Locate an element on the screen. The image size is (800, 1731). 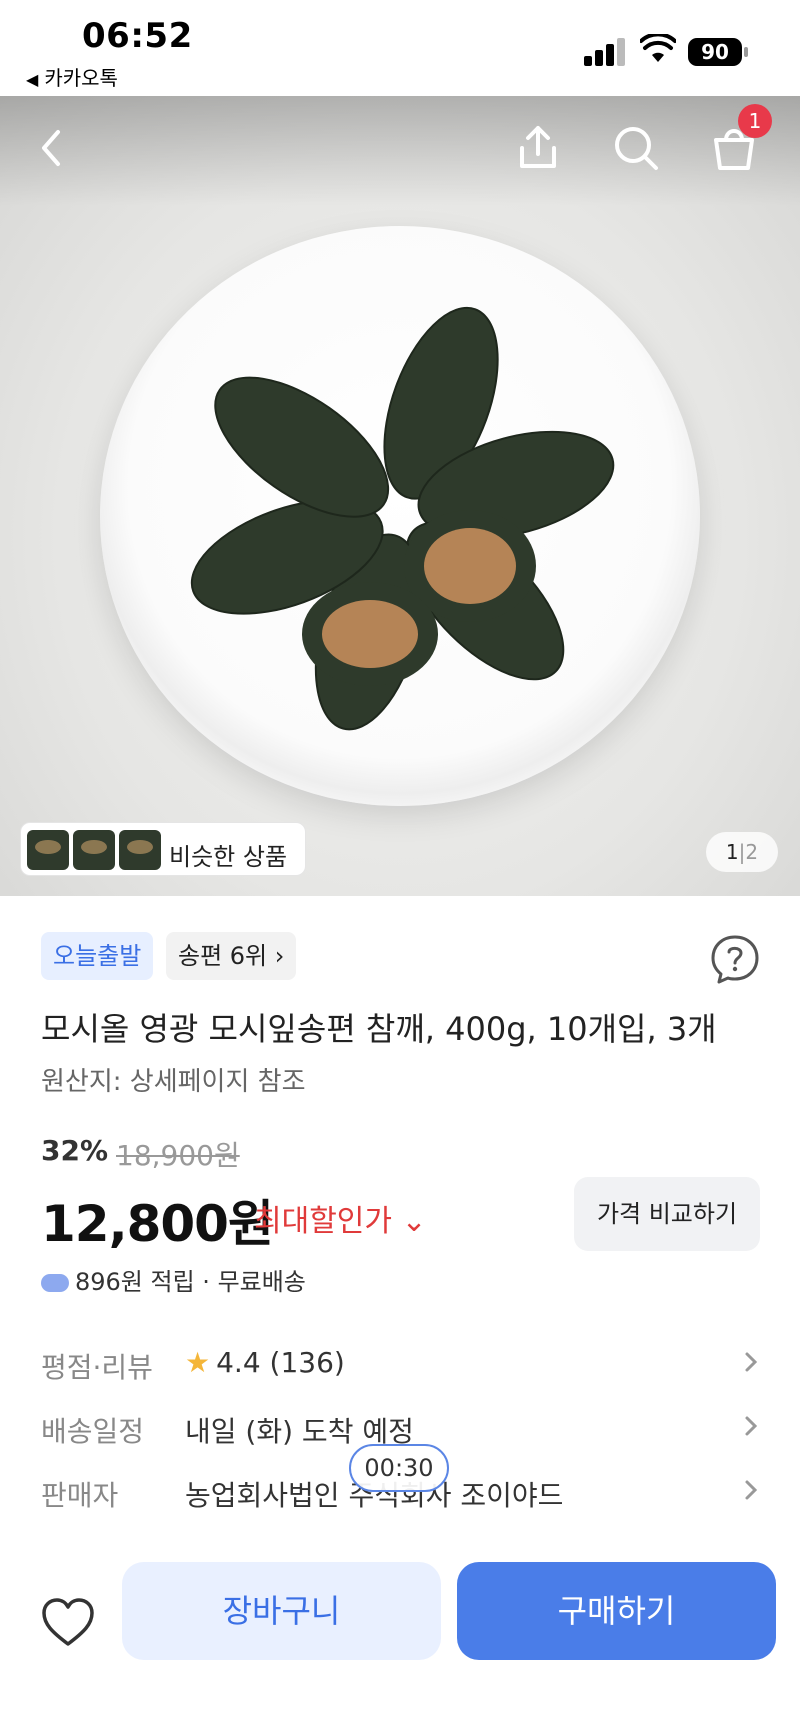
product-origin: 원산지: 상세페이지 참조 is located at coordinates (173, 1082).